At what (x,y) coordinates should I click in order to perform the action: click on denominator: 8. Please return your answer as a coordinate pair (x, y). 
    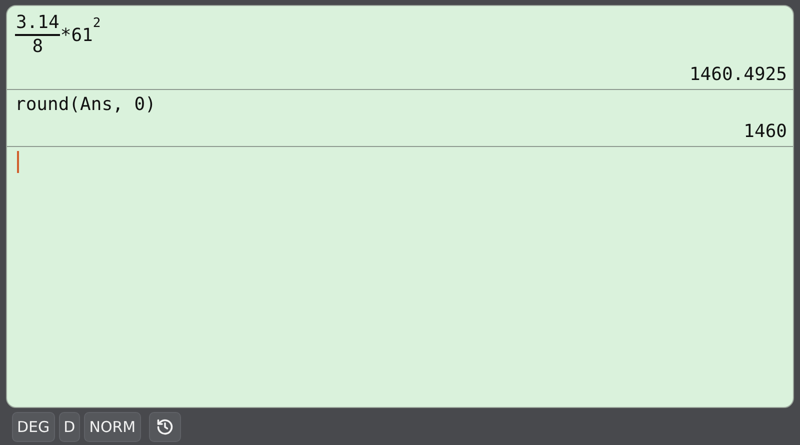
    Looking at the image, I should click on (38, 47).